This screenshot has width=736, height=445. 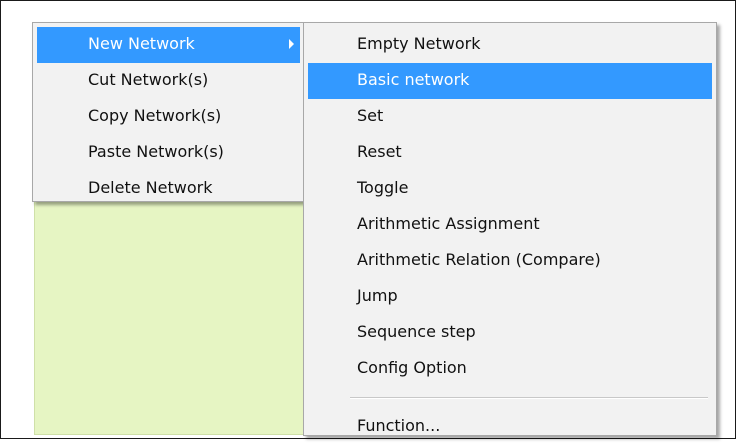 I want to click on menu-item-new-network: New Network, so click(x=168, y=45).